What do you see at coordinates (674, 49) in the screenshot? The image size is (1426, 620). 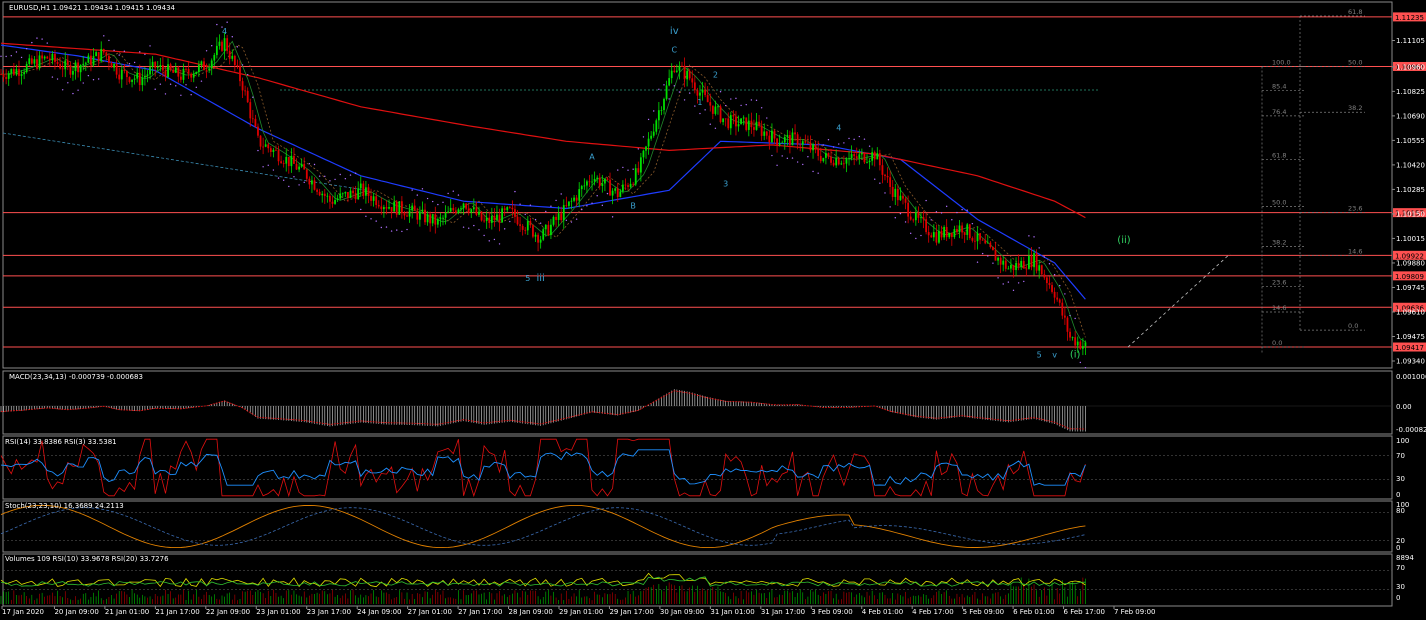 I see `wave-label: C` at bounding box center [674, 49].